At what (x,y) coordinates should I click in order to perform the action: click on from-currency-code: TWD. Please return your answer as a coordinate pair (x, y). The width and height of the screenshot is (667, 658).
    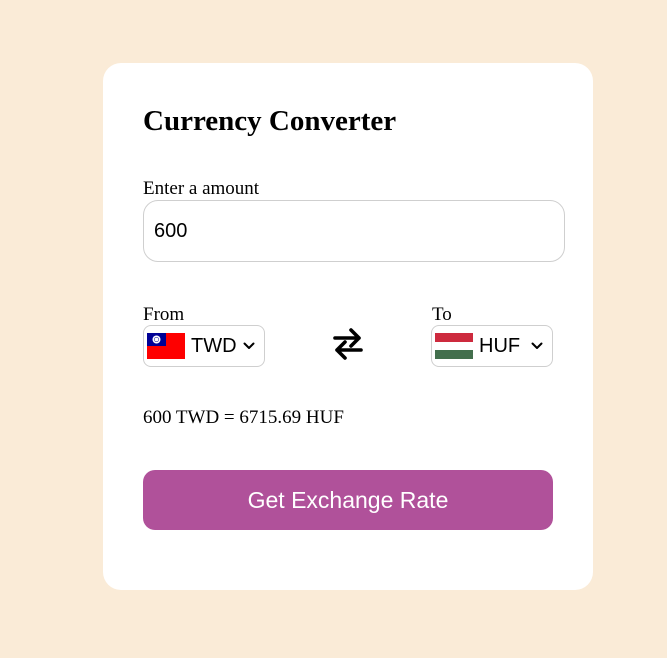
    Looking at the image, I should click on (214, 346).